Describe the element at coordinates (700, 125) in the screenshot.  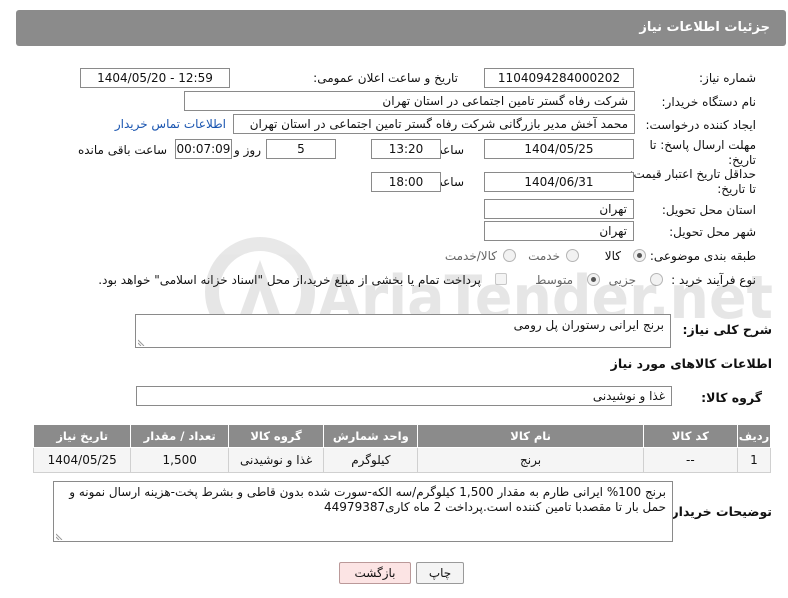
I see `creator-label: ایجاد کننده درخواست:` at that location.